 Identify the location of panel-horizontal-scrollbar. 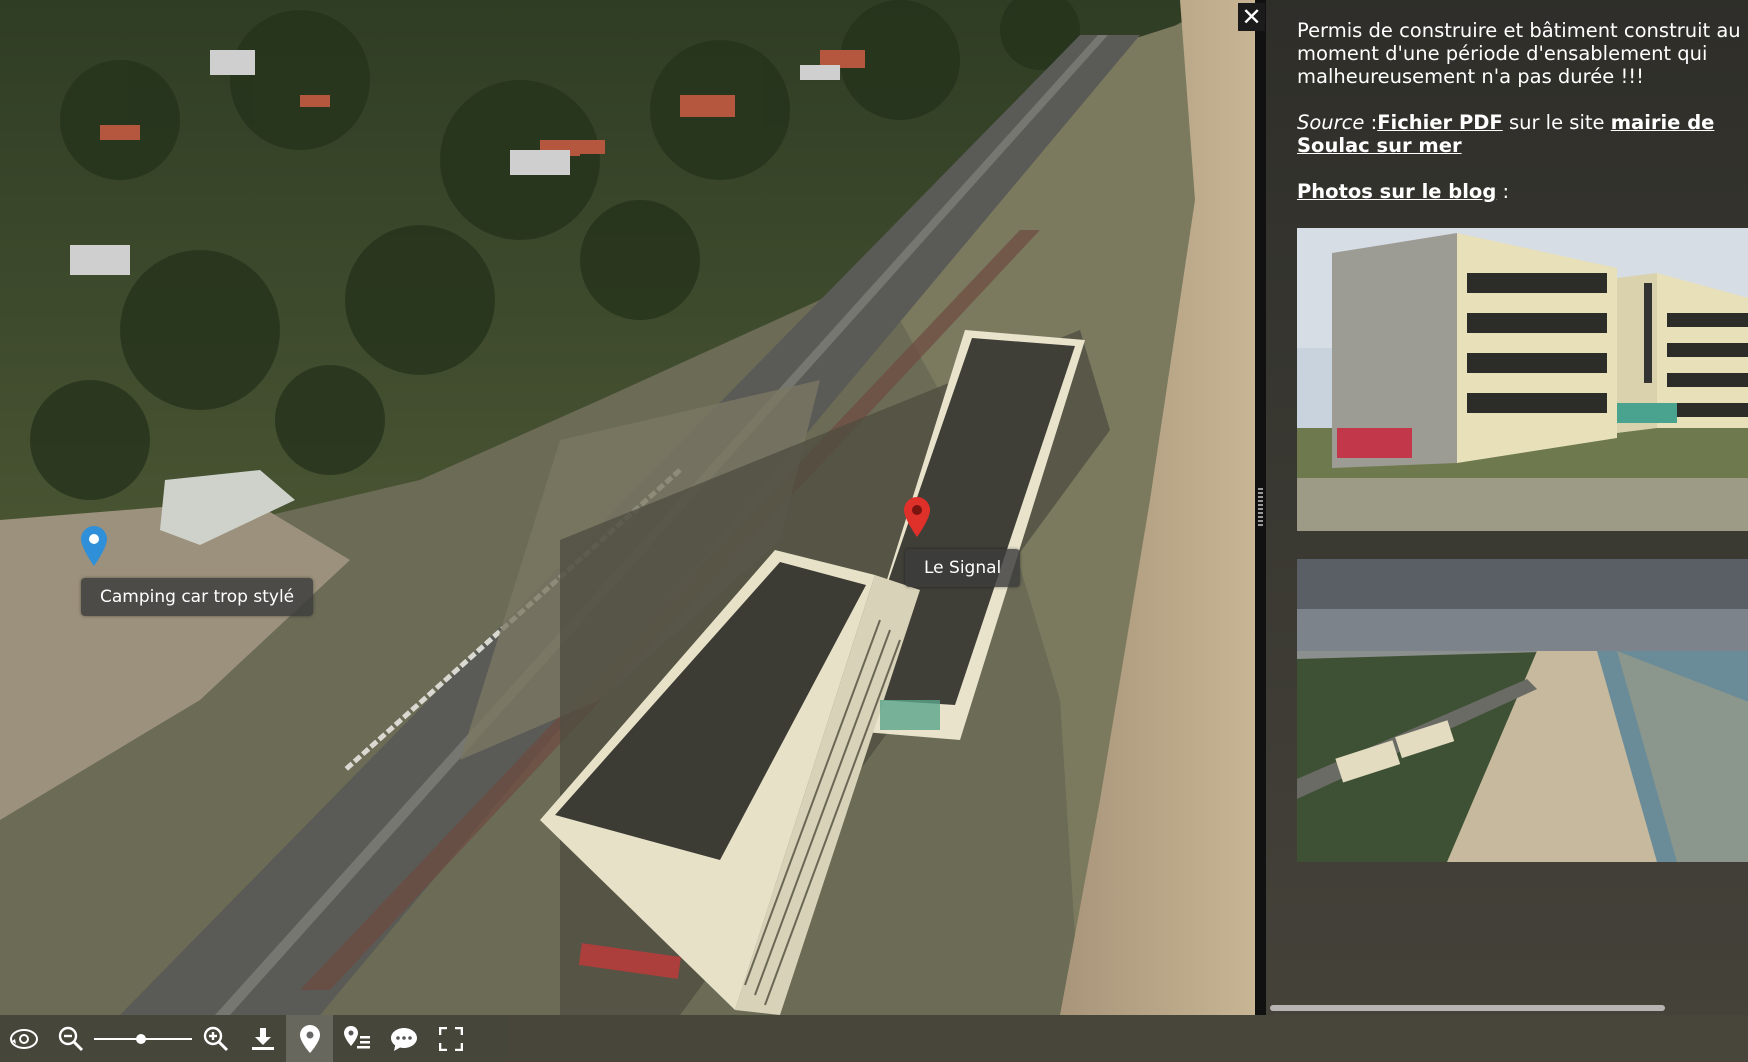
(1467, 1008).